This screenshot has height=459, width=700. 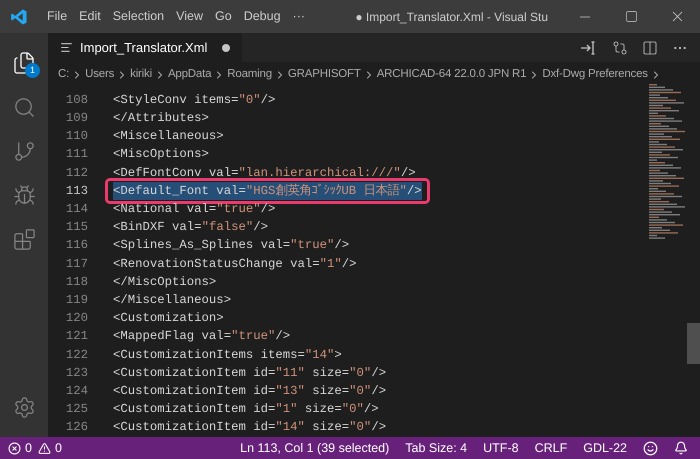 What do you see at coordinates (76, 409) in the screenshot?
I see `line-number: 125` at bounding box center [76, 409].